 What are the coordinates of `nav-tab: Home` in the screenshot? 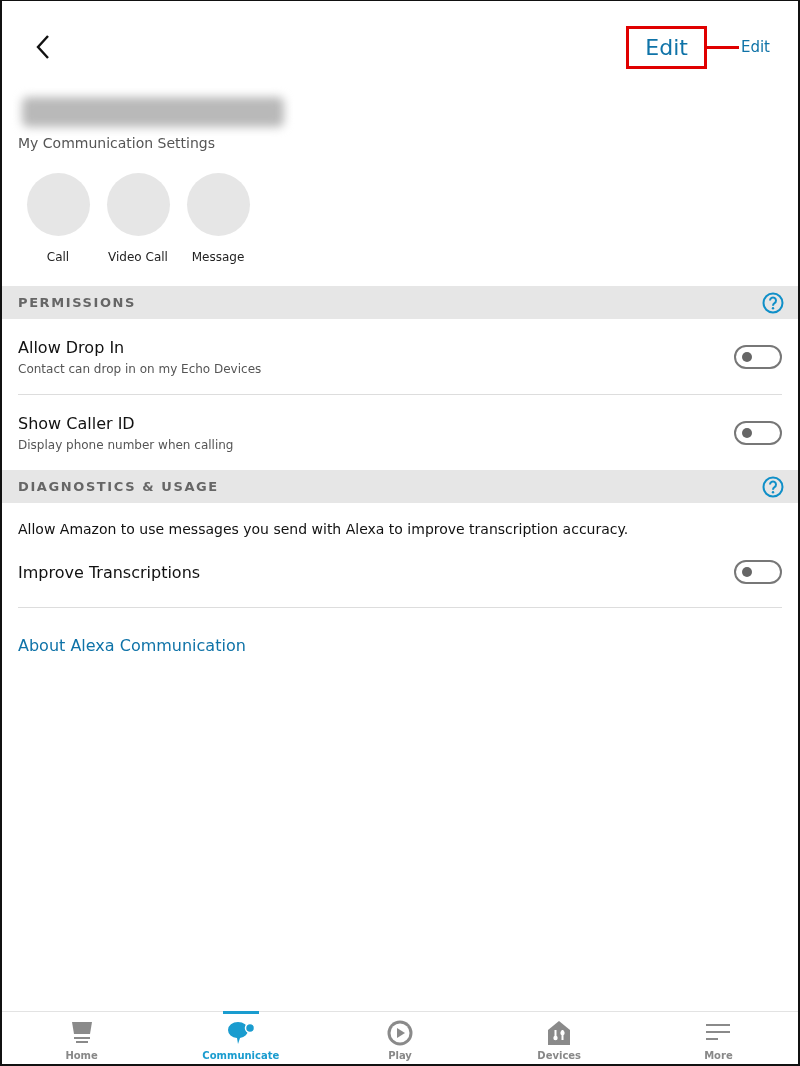 It's located at (82, 1038).